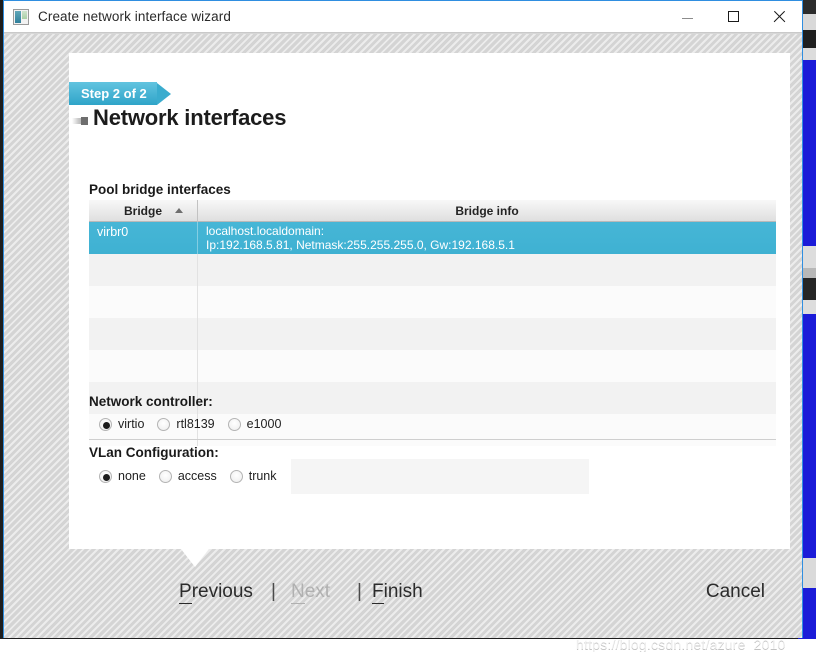 The image size is (816, 652). I want to click on previous-button: Previous, so click(216, 592).